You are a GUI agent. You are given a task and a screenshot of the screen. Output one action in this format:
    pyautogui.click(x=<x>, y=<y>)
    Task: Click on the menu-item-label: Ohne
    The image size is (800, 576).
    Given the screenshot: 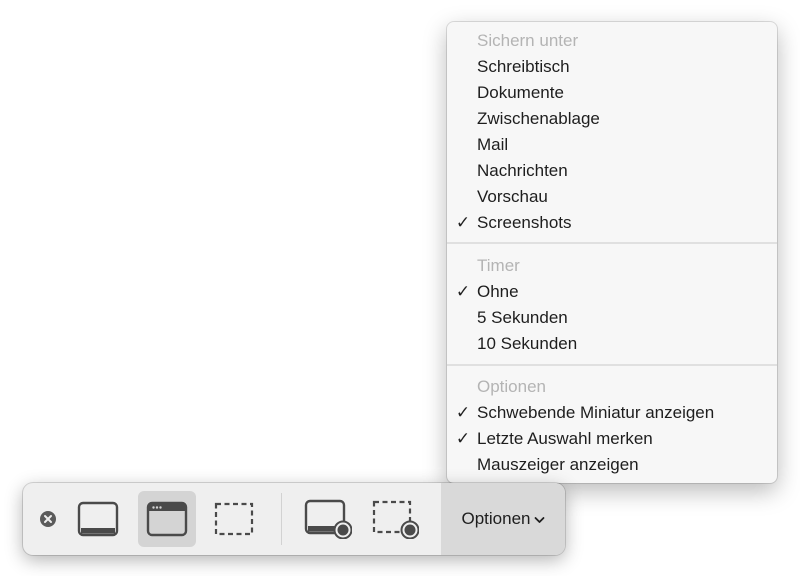 What is the action you would take?
    pyautogui.click(x=498, y=291)
    